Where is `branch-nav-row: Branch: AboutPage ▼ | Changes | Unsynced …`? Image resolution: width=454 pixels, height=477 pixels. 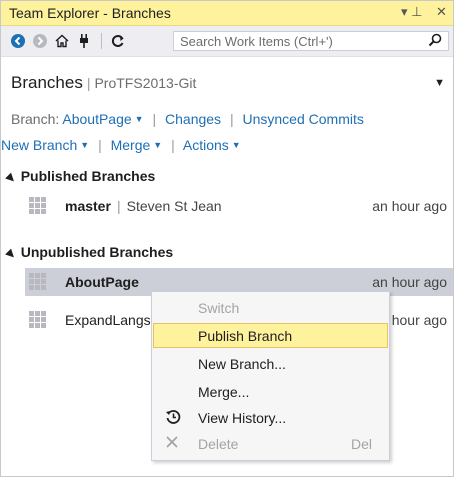 branch-nav-row: Branch: AboutPage ▼ | Changes | Unsynced … is located at coordinates (187, 119).